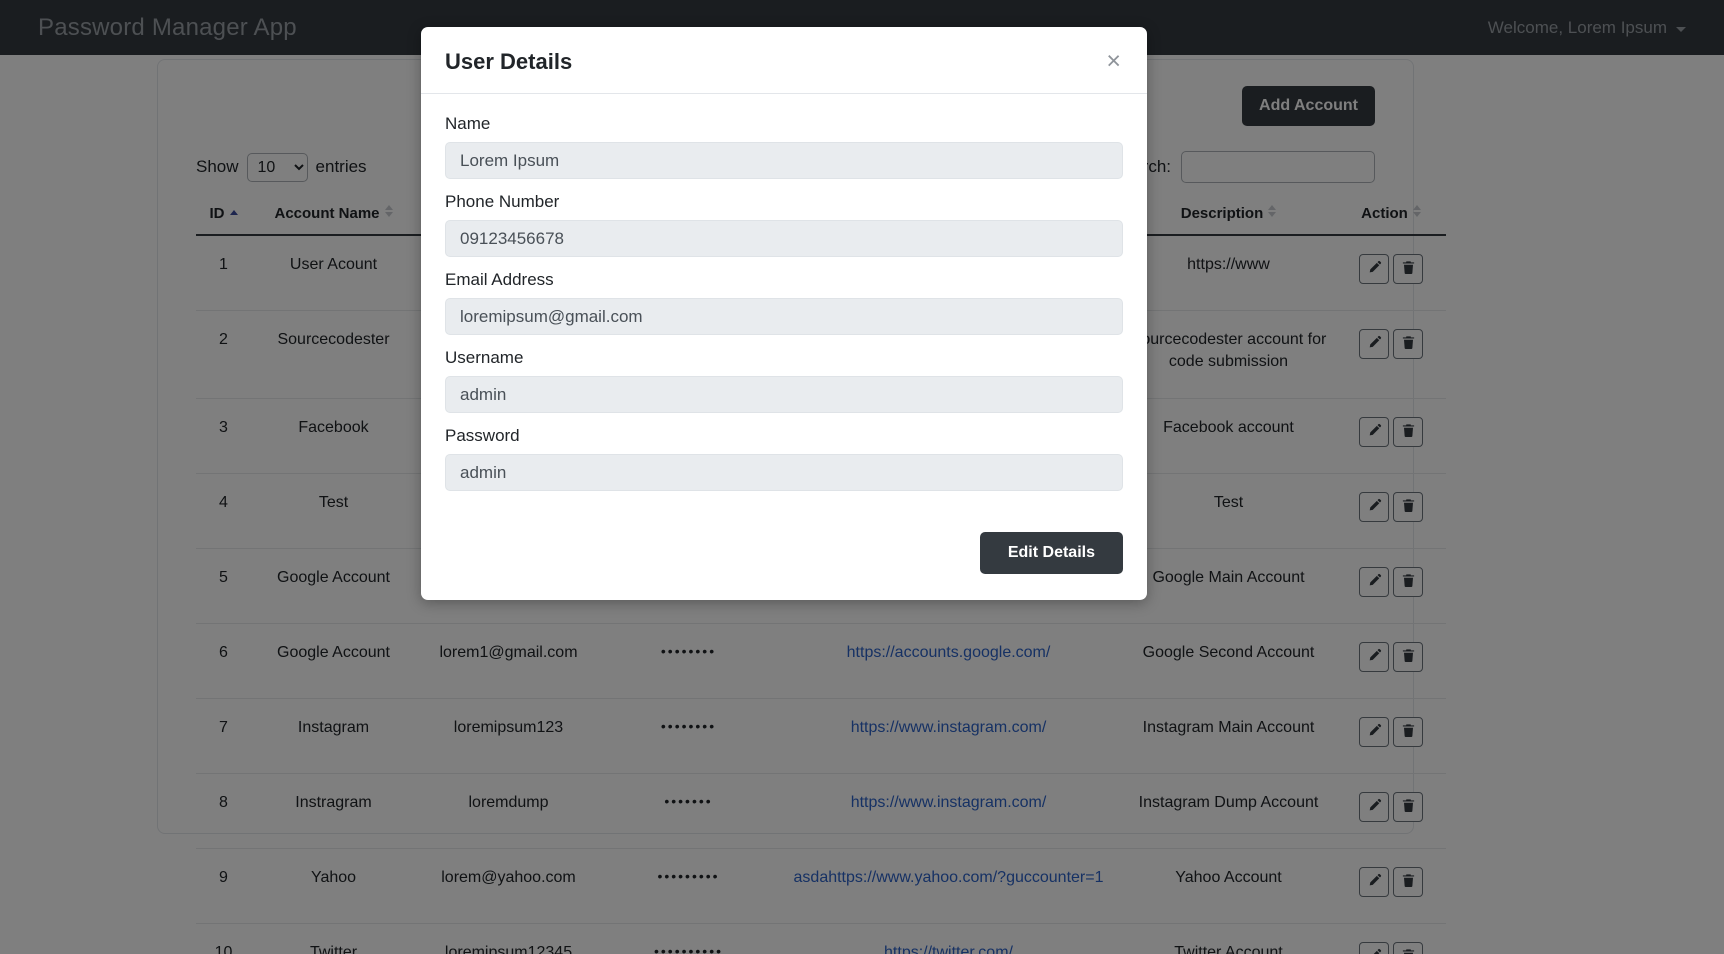 The image size is (1724, 954). What do you see at coordinates (1051, 553) in the screenshot?
I see `edit-details-button: Edit Details` at bounding box center [1051, 553].